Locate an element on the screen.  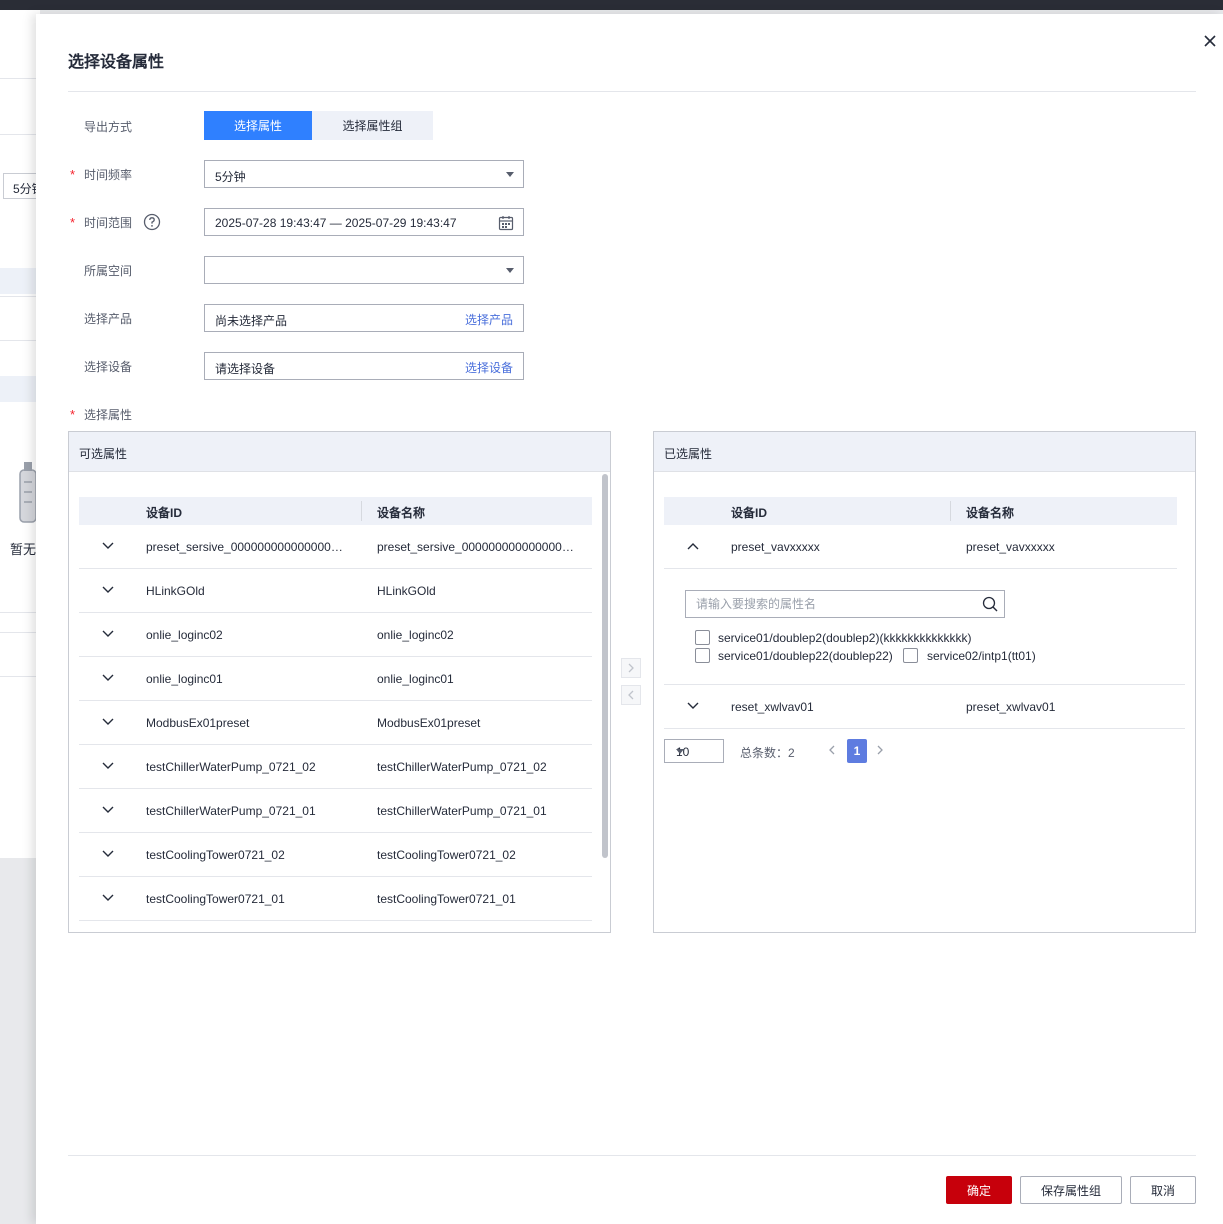
device-name: ModbusEx01preset is located at coordinates (429, 723).